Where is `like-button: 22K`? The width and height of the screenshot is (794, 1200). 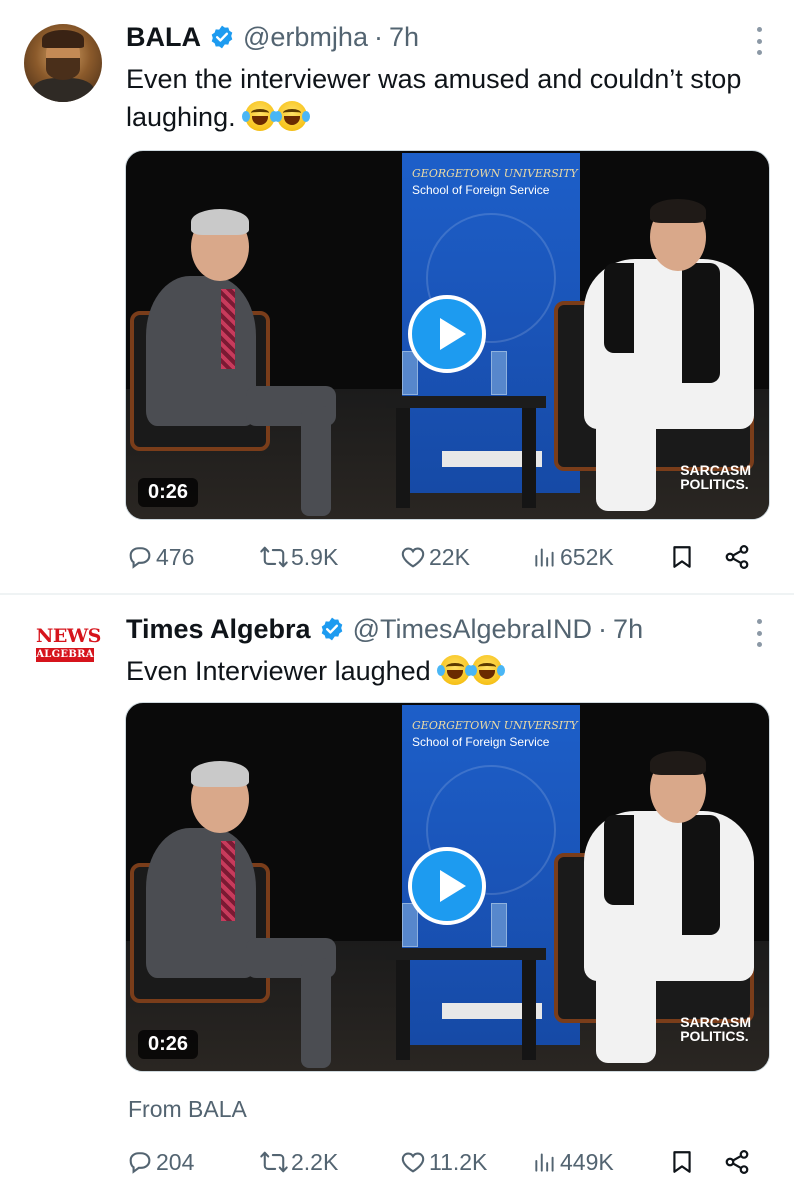 like-button: 22K is located at coordinates (434, 557).